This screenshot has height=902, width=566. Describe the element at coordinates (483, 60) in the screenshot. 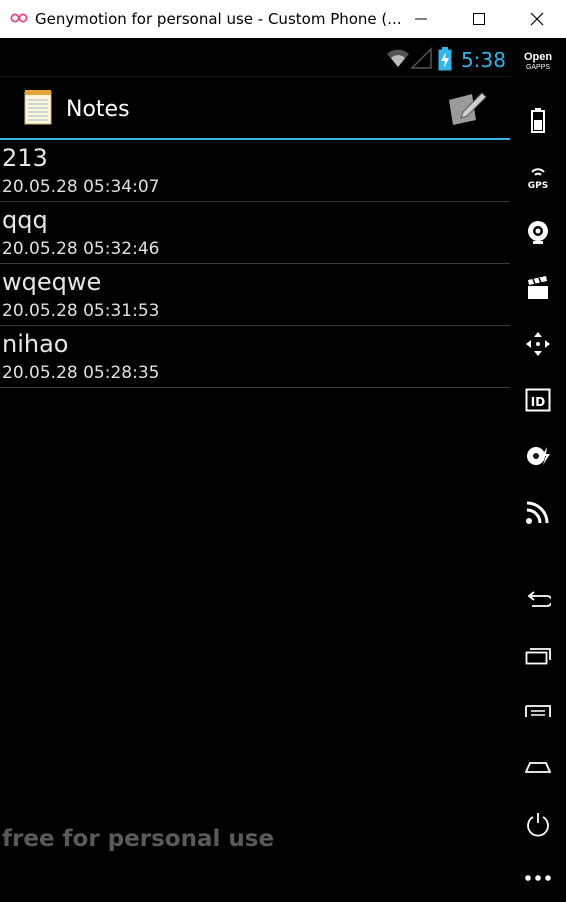

I see `status-time: 5:38` at that location.